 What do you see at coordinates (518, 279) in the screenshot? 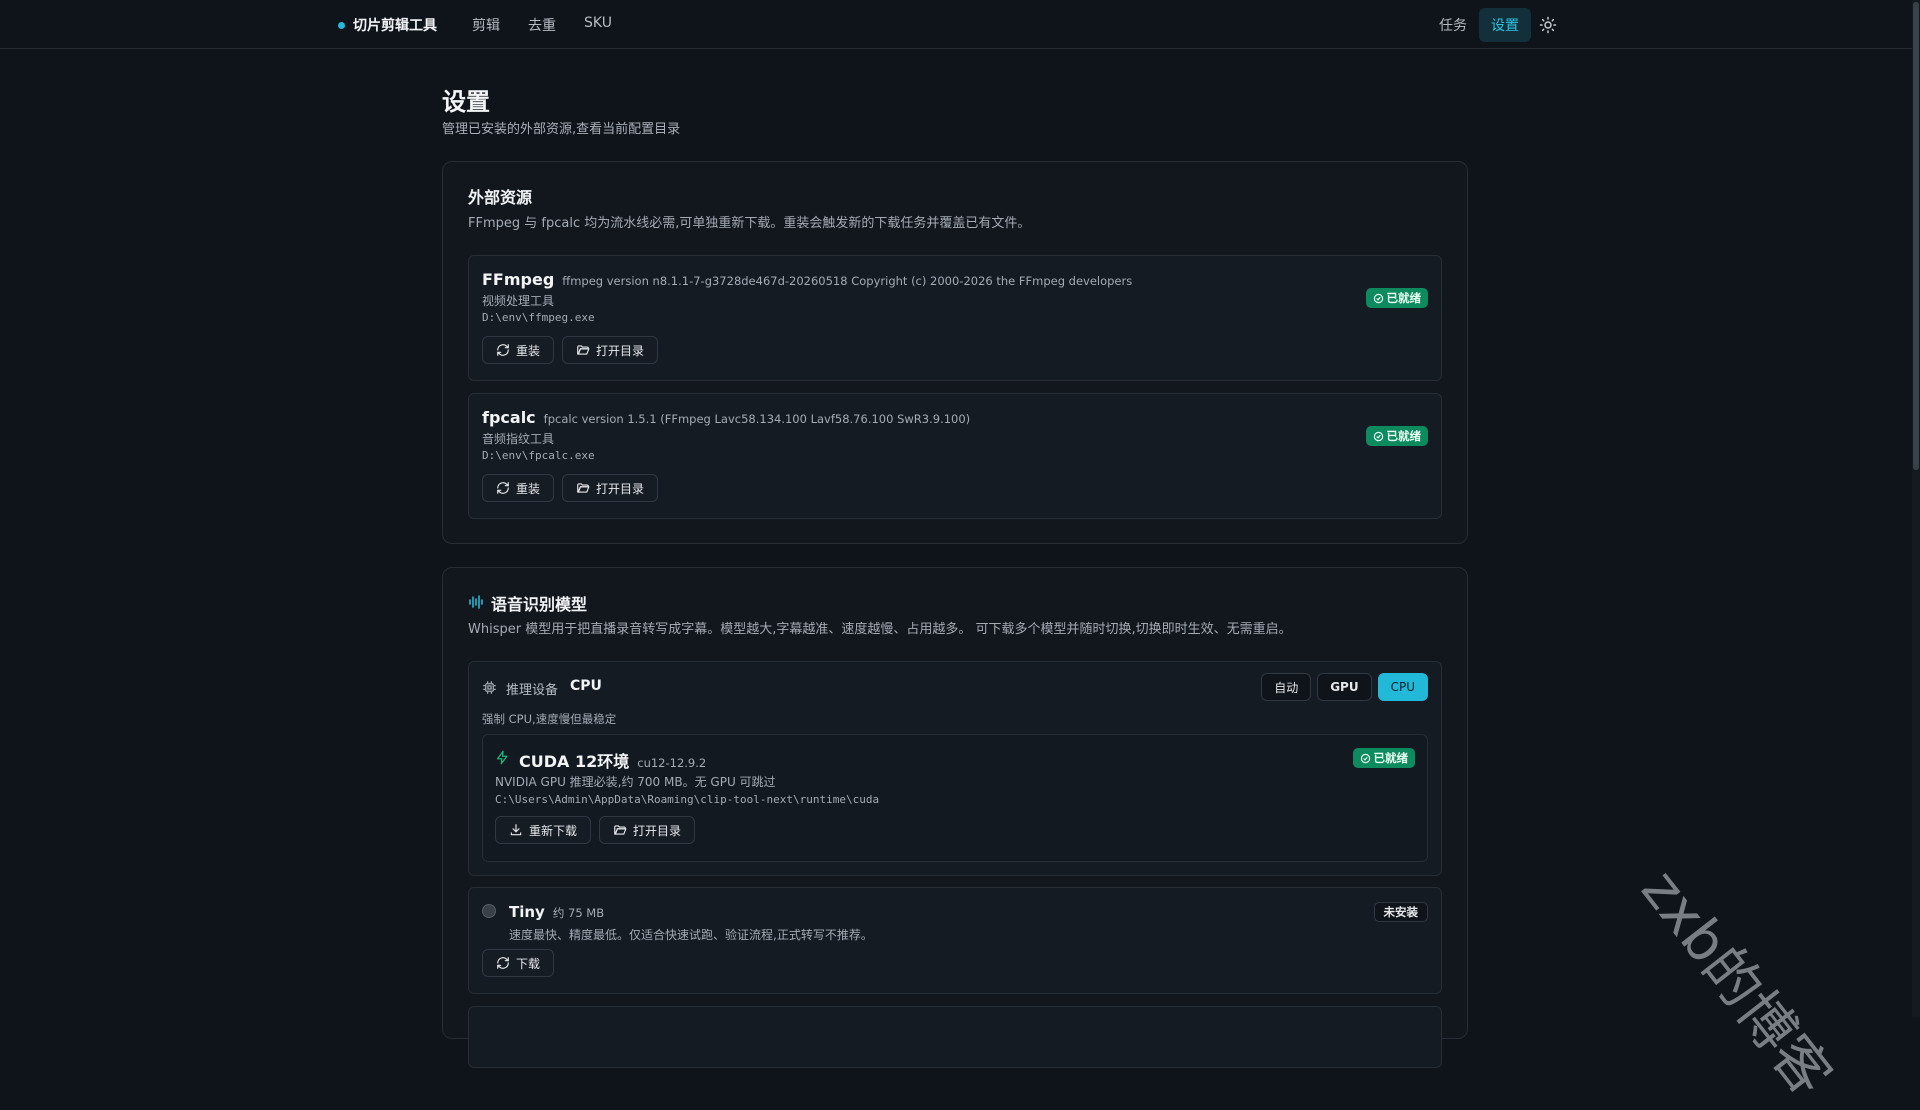
I see `resource-name: FFmpeg` at bounding box center [518, 279].